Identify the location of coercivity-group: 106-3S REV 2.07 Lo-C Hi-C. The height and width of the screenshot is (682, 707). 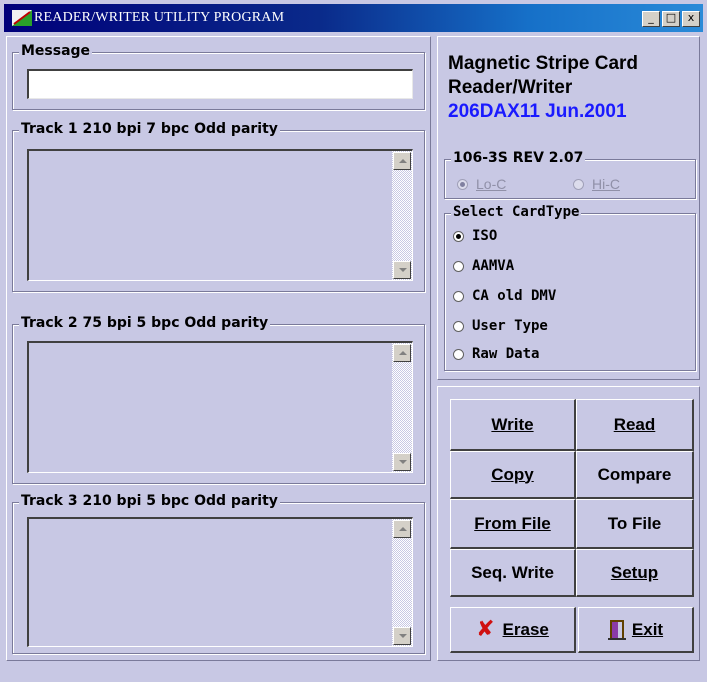
(570, 174).